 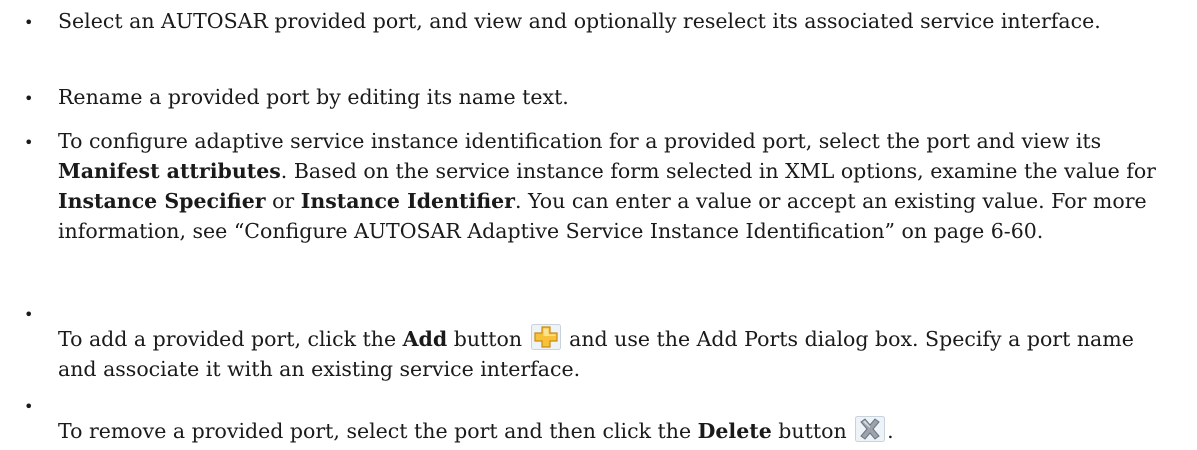 I want to click on text-run: or, so click(x=283, y=201).